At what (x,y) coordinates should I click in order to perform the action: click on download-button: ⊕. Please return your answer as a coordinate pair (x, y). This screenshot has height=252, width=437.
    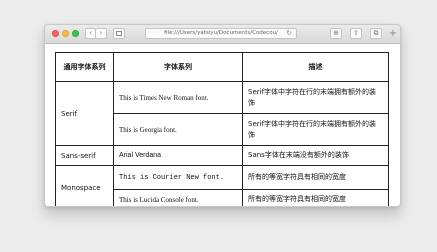
    Looking at the image, I should click on (336, 33).